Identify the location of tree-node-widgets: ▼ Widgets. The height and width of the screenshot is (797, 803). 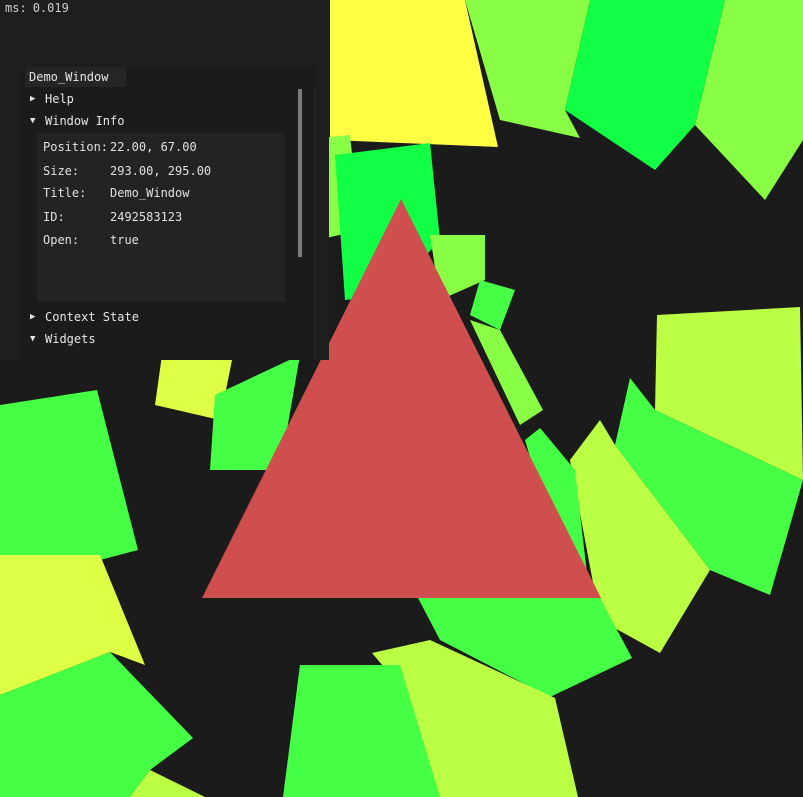
(63, 339).